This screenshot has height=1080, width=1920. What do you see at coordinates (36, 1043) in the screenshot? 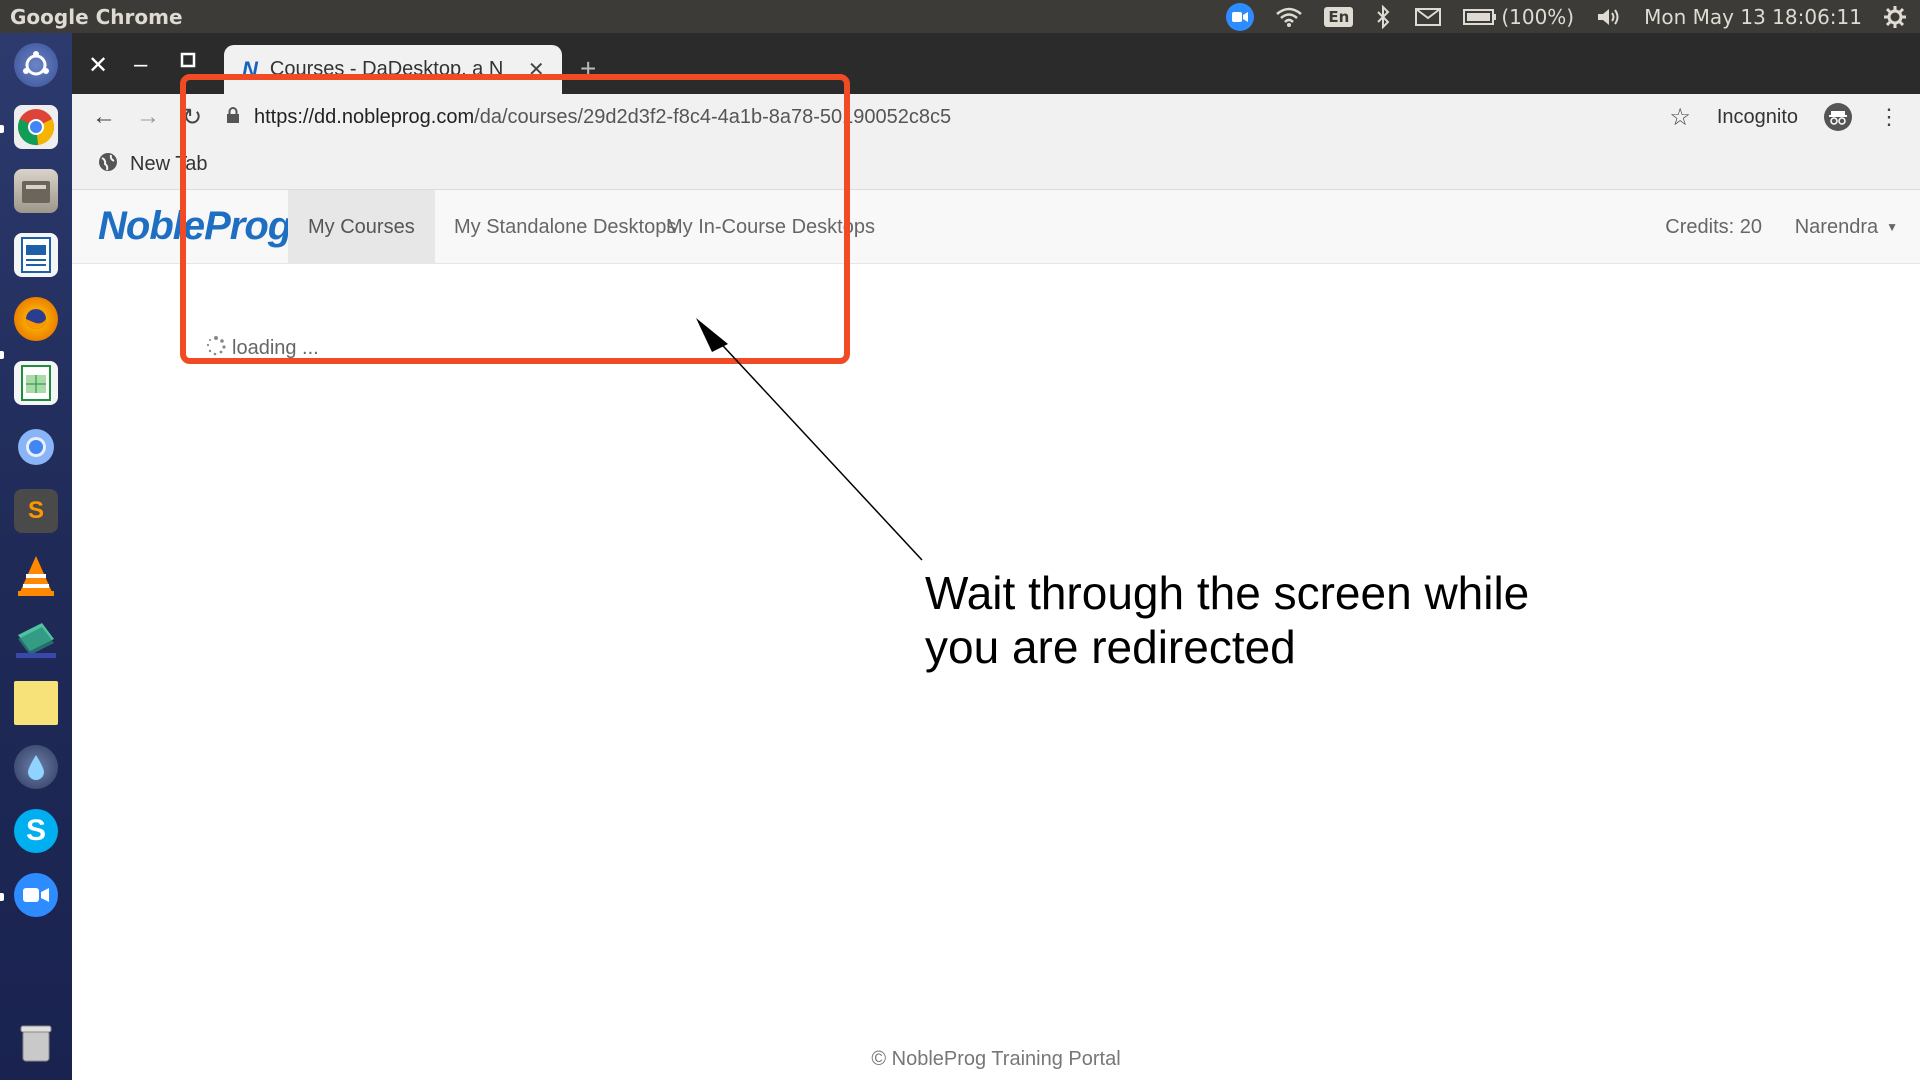
I see `trash-icon` at bounding box center [36, 1043].